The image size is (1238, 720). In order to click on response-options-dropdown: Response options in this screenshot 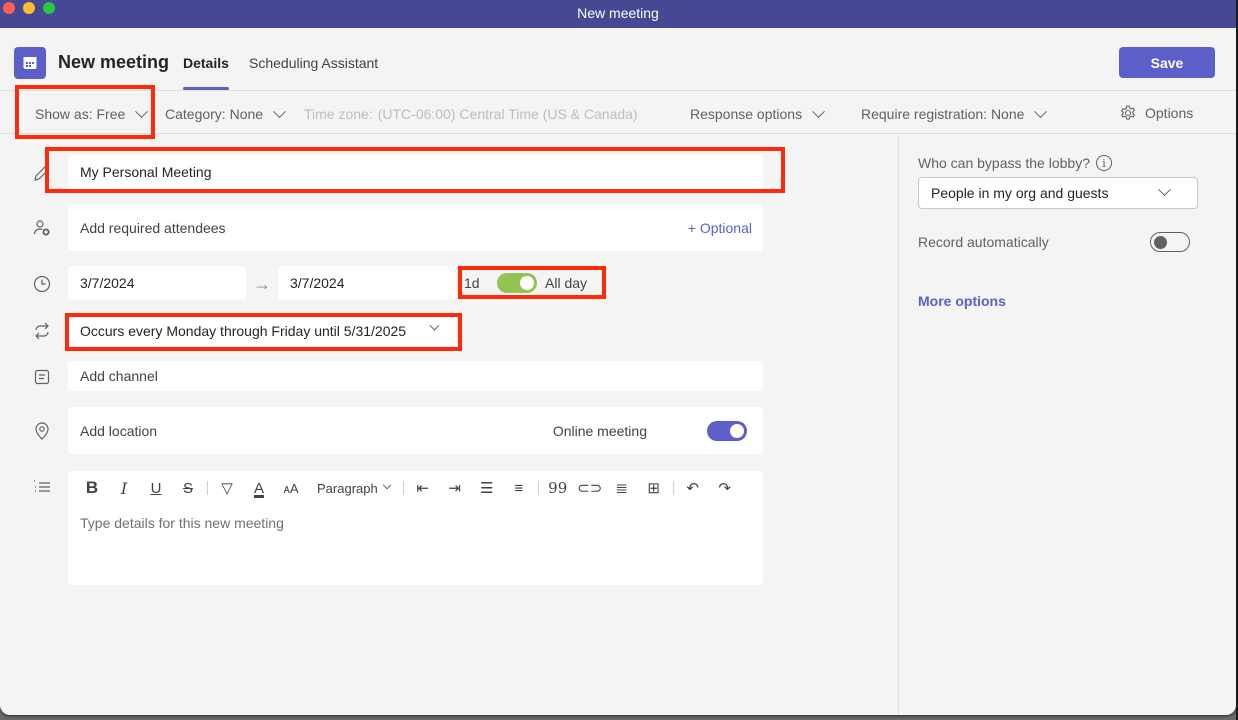, I will do `click(757, 113)`.